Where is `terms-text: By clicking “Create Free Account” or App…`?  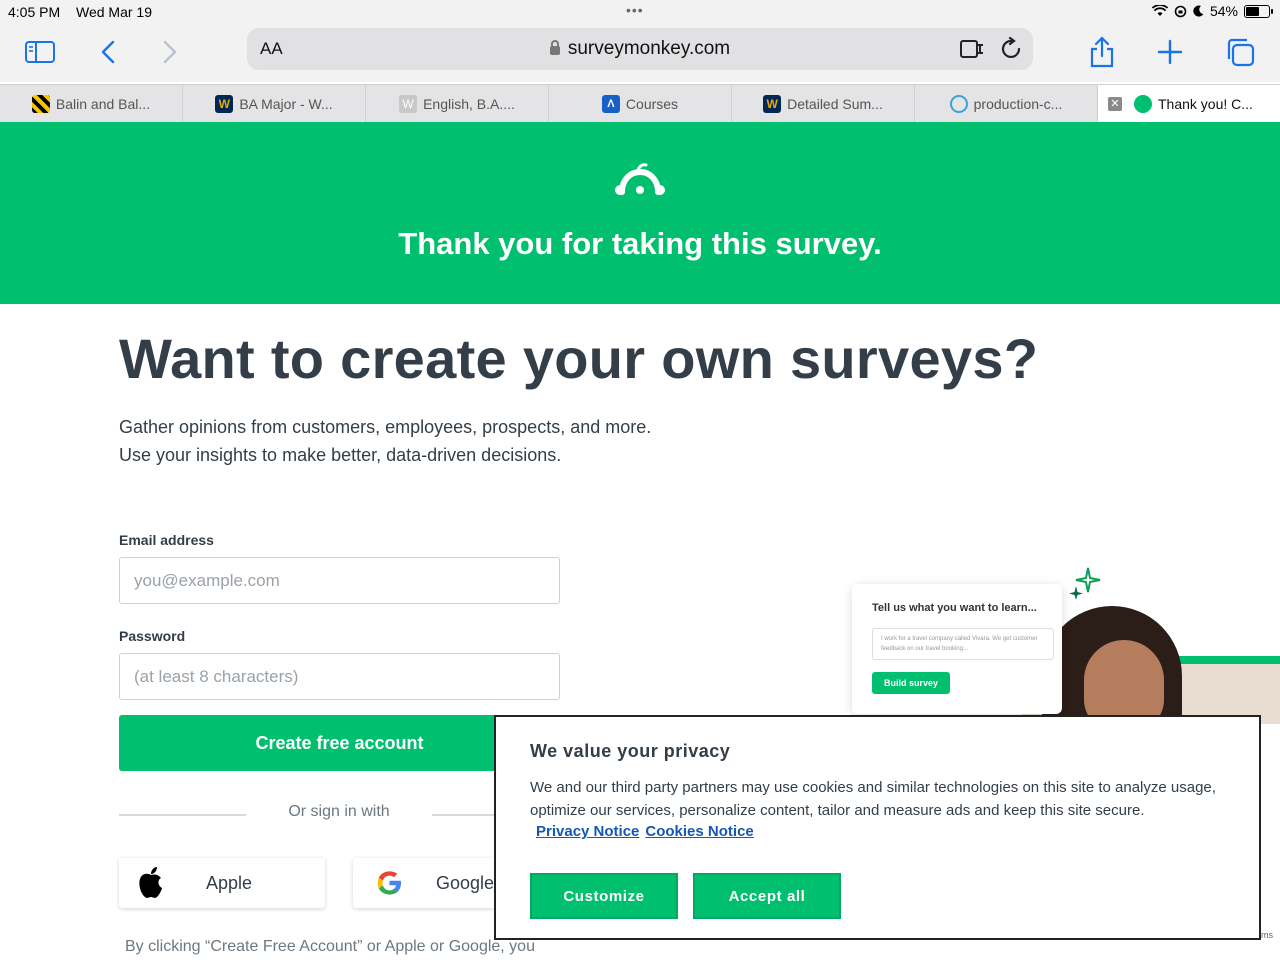 terms-text: By clicking “Create Free Account” or App… is located at coordinates (330, 946).